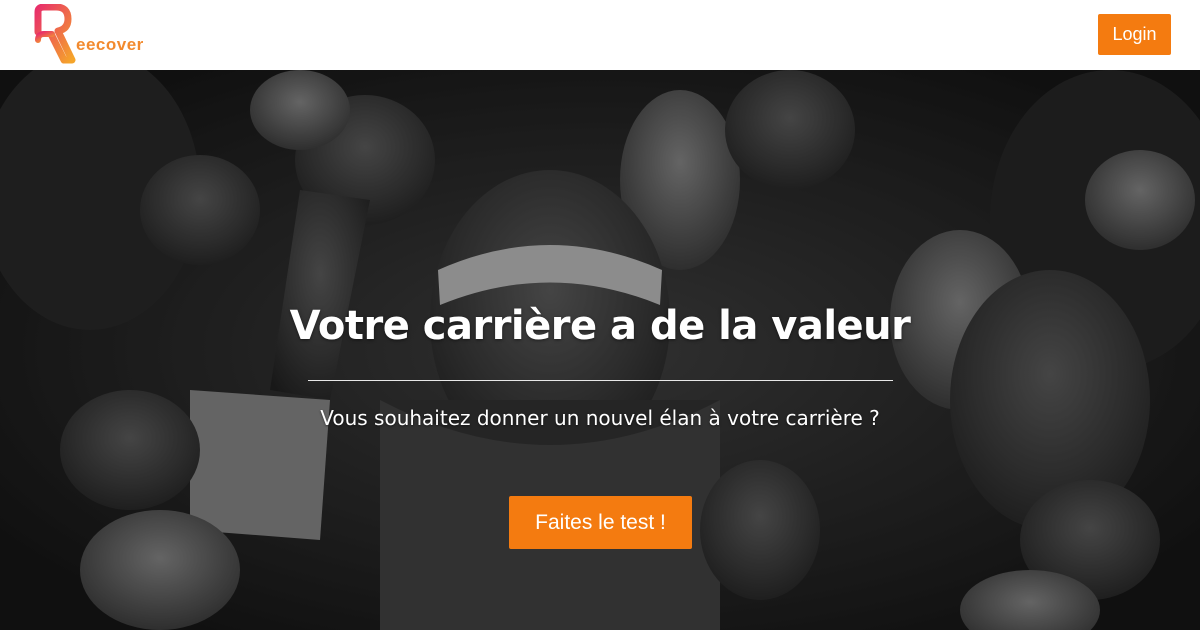 Image resolution: width=1200 pixels, height=630 pixels. What do you see at coordinates (110, 44) in the screenshot?
I see `logo-text: eecover` at bounding box center [110, 44].